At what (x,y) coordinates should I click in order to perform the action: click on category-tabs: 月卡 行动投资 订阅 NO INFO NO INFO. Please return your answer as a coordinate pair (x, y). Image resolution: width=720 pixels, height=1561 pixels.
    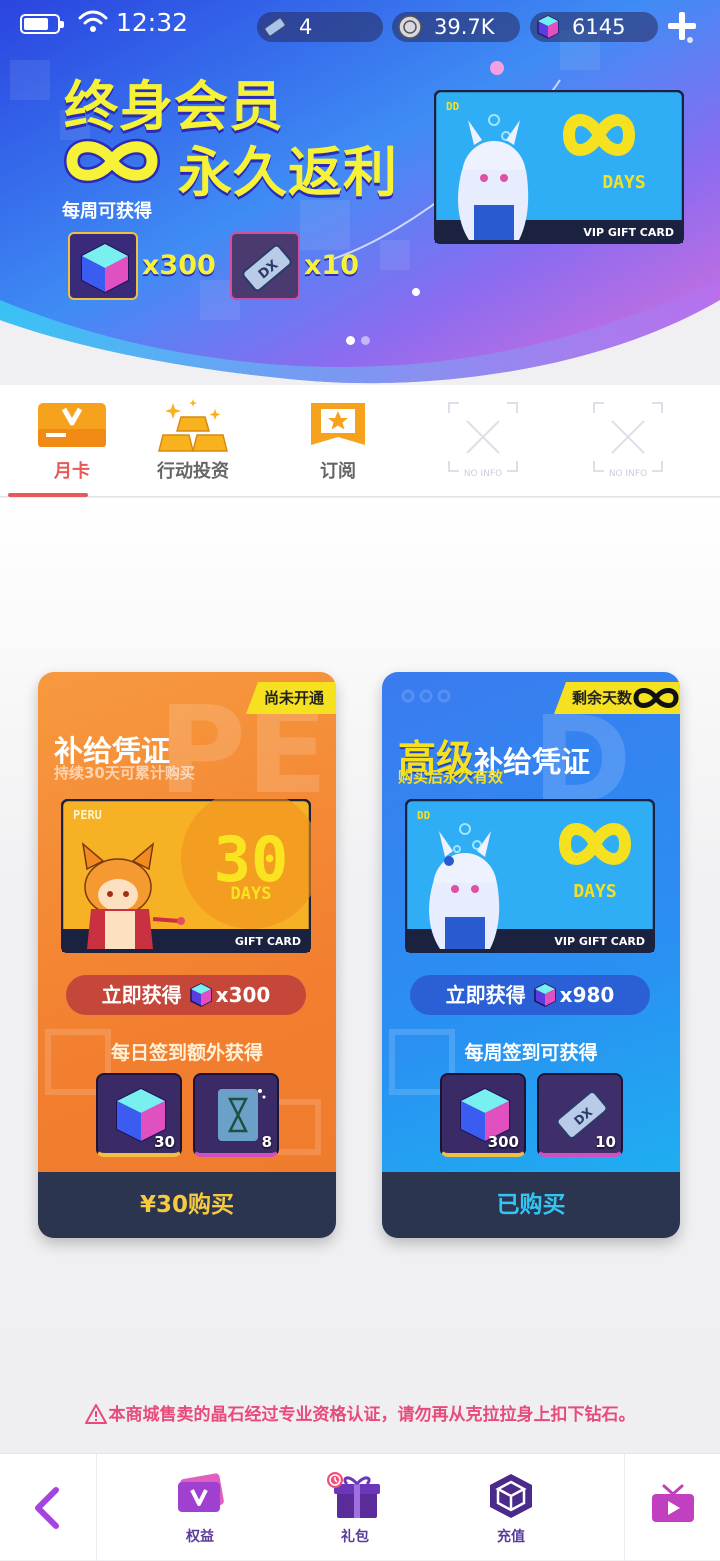
    Looking at the image, I should click on (360, 441).